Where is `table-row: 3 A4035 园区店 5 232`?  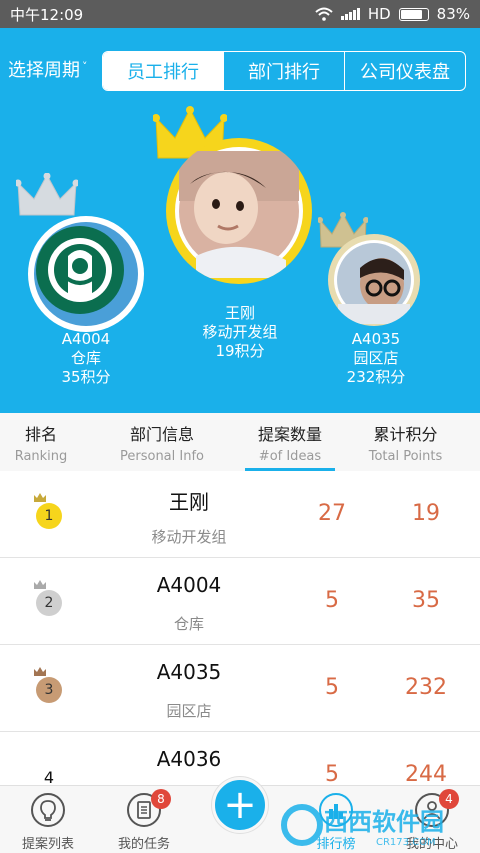 table-row: 3 A4035 园区店 5 232 is located at coordinates (240, 688).